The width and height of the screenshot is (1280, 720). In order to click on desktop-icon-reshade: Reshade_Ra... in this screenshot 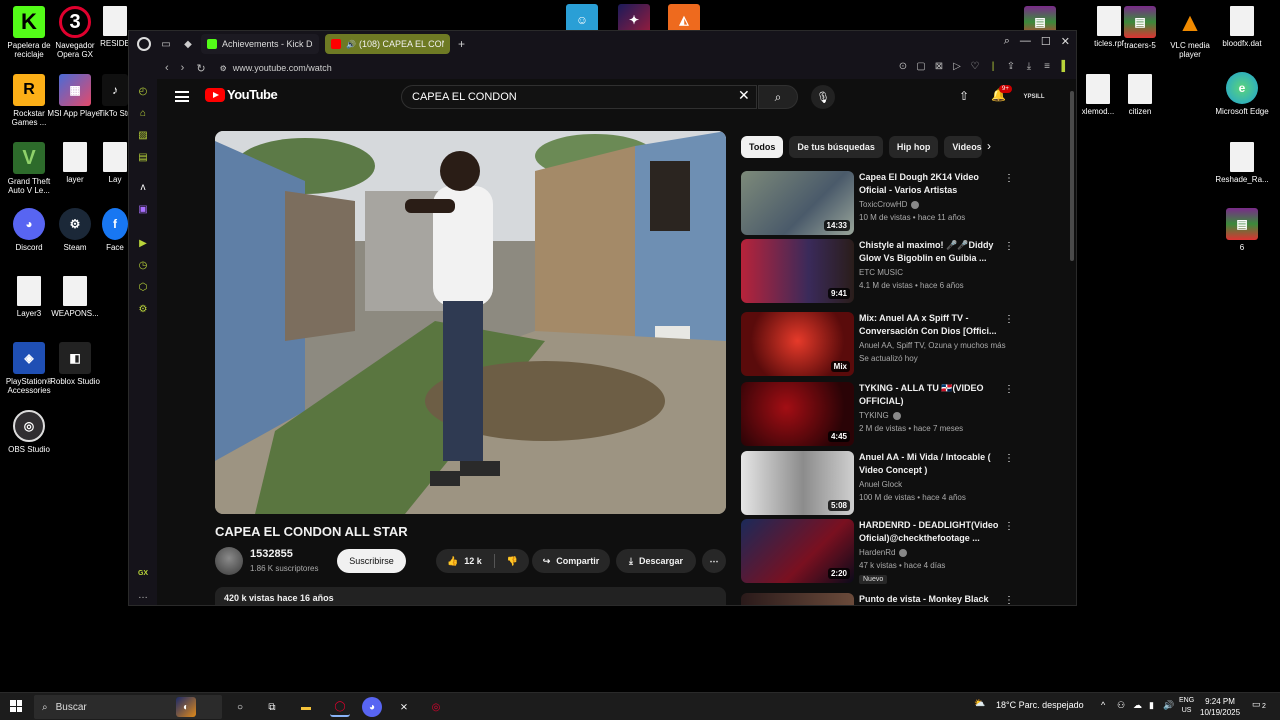, I will do `click(1242, 163)`.